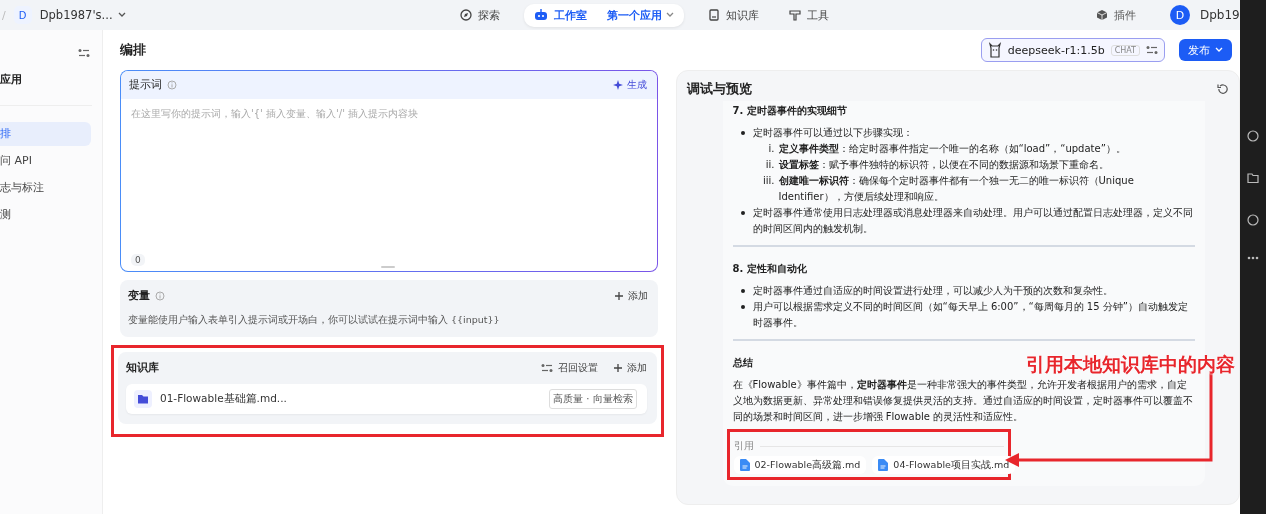  Describe the element at coordinates (771, 149) in the screenshot. I see `list-marker: i.` at that location.